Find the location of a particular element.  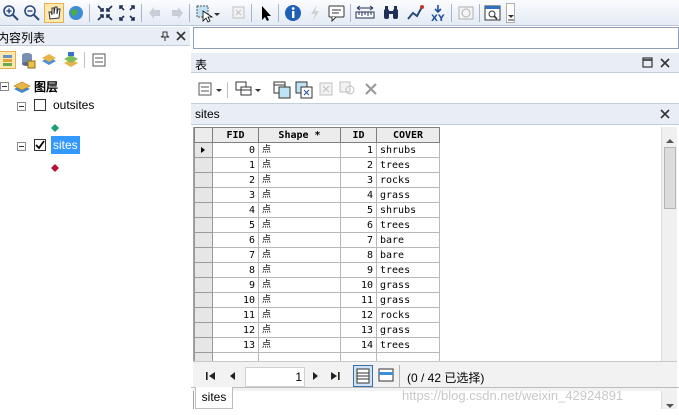

table-row: 13 点 14 trees is located at coordinates (317, 345).